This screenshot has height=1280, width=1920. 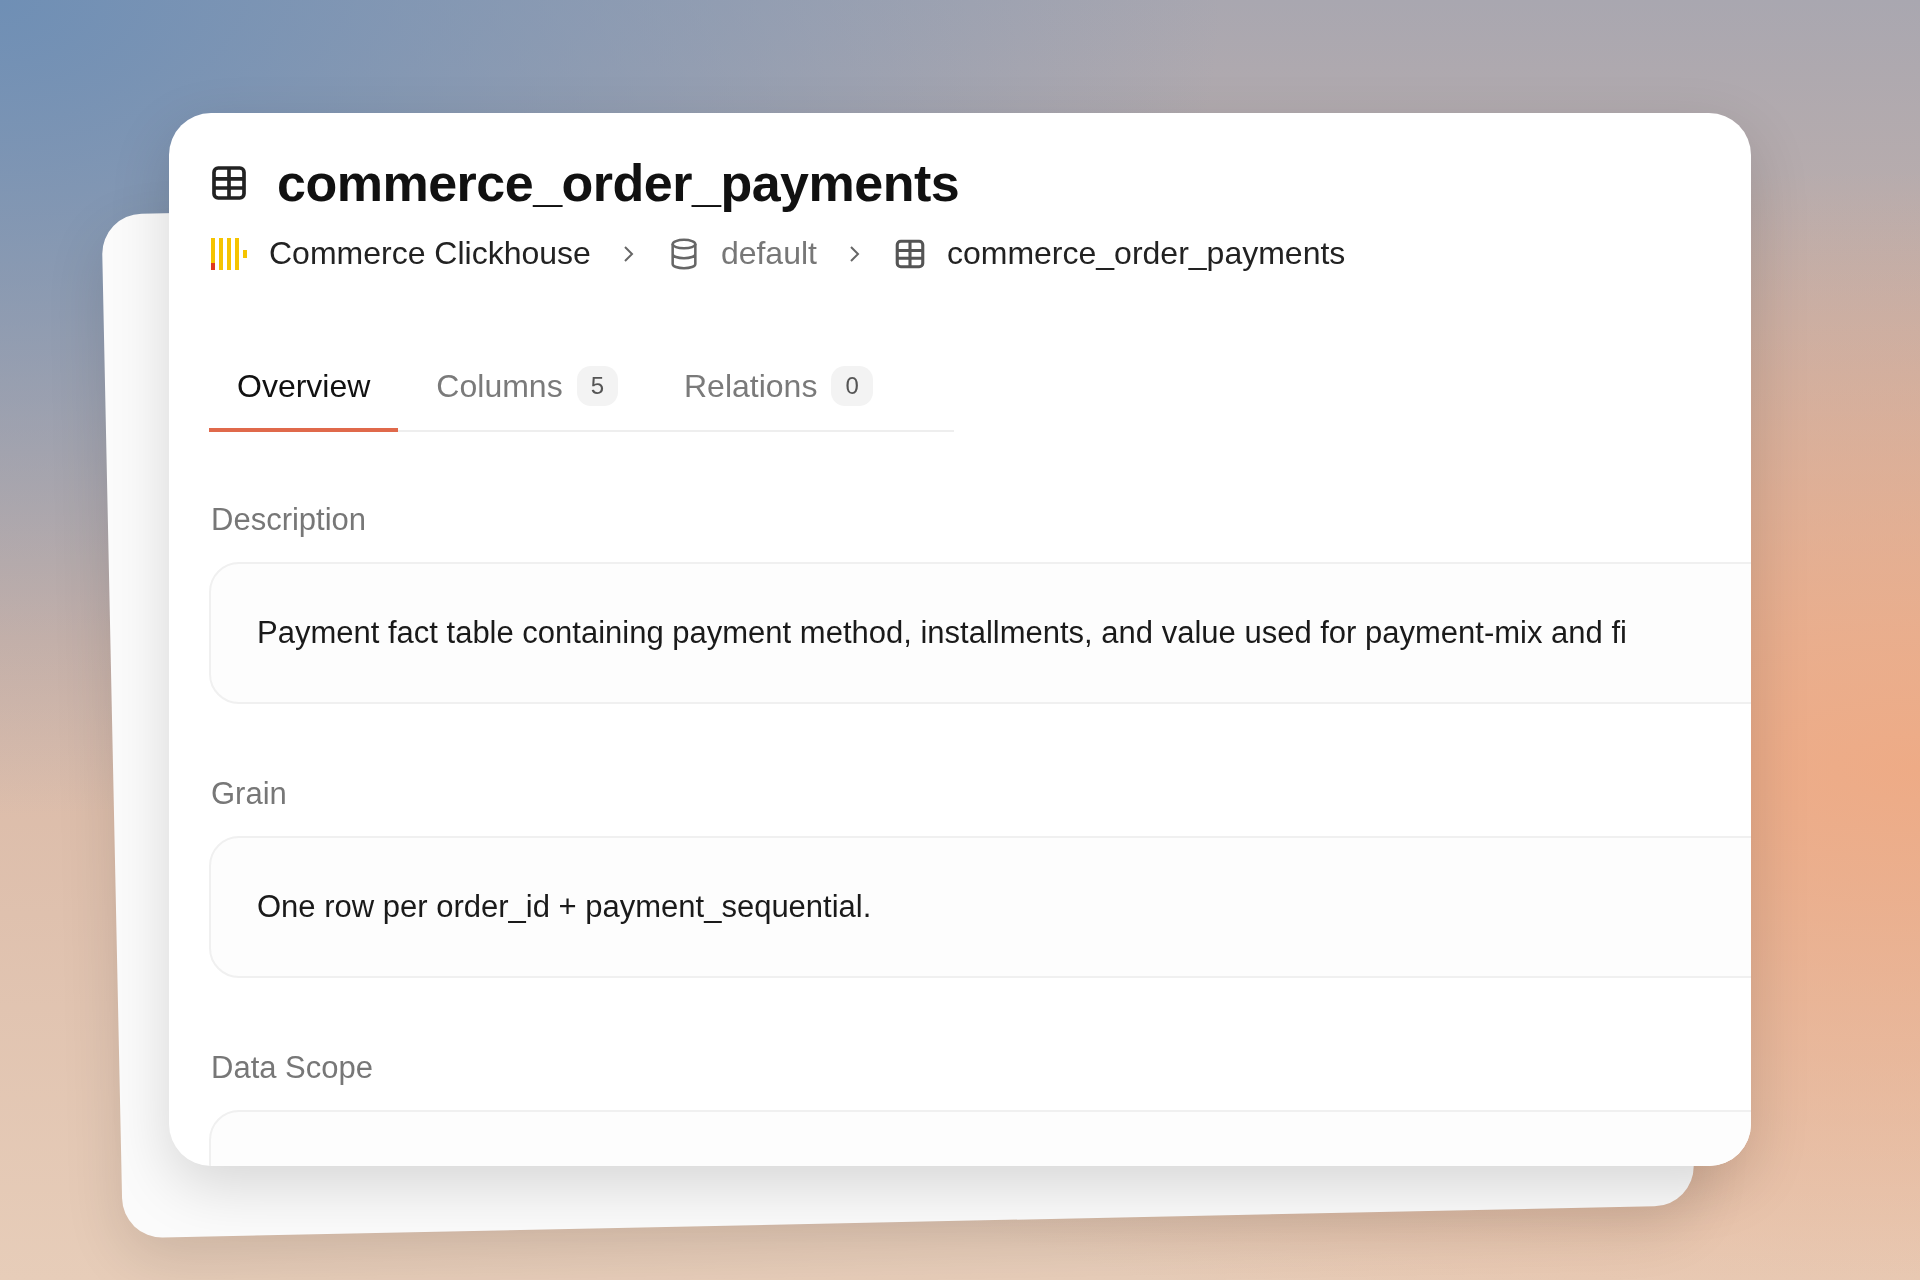 I want to click on tab: Columns 5, so click(x=527, y=394).